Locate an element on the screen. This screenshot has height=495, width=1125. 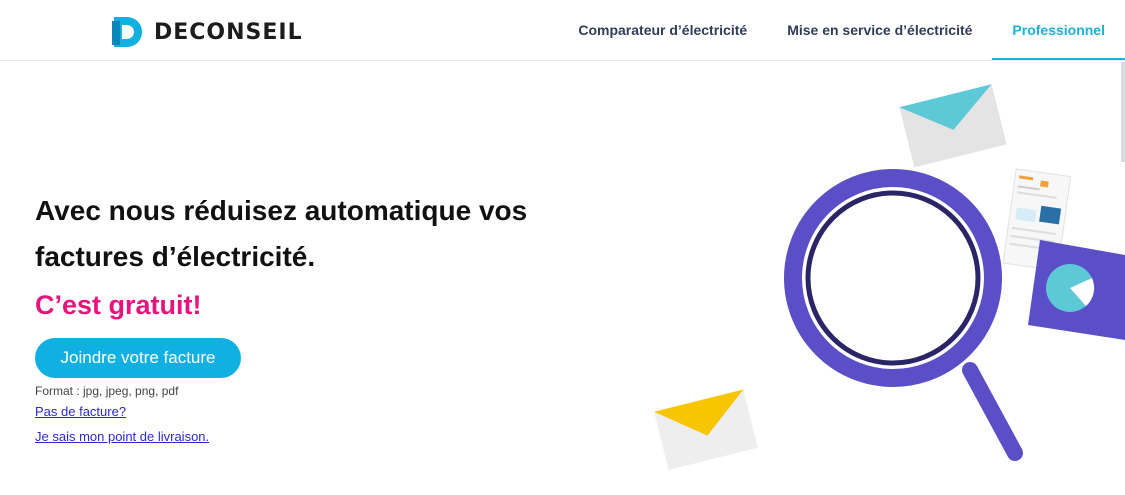
envelope-yellow-icon is located at coordinates (706, 429).